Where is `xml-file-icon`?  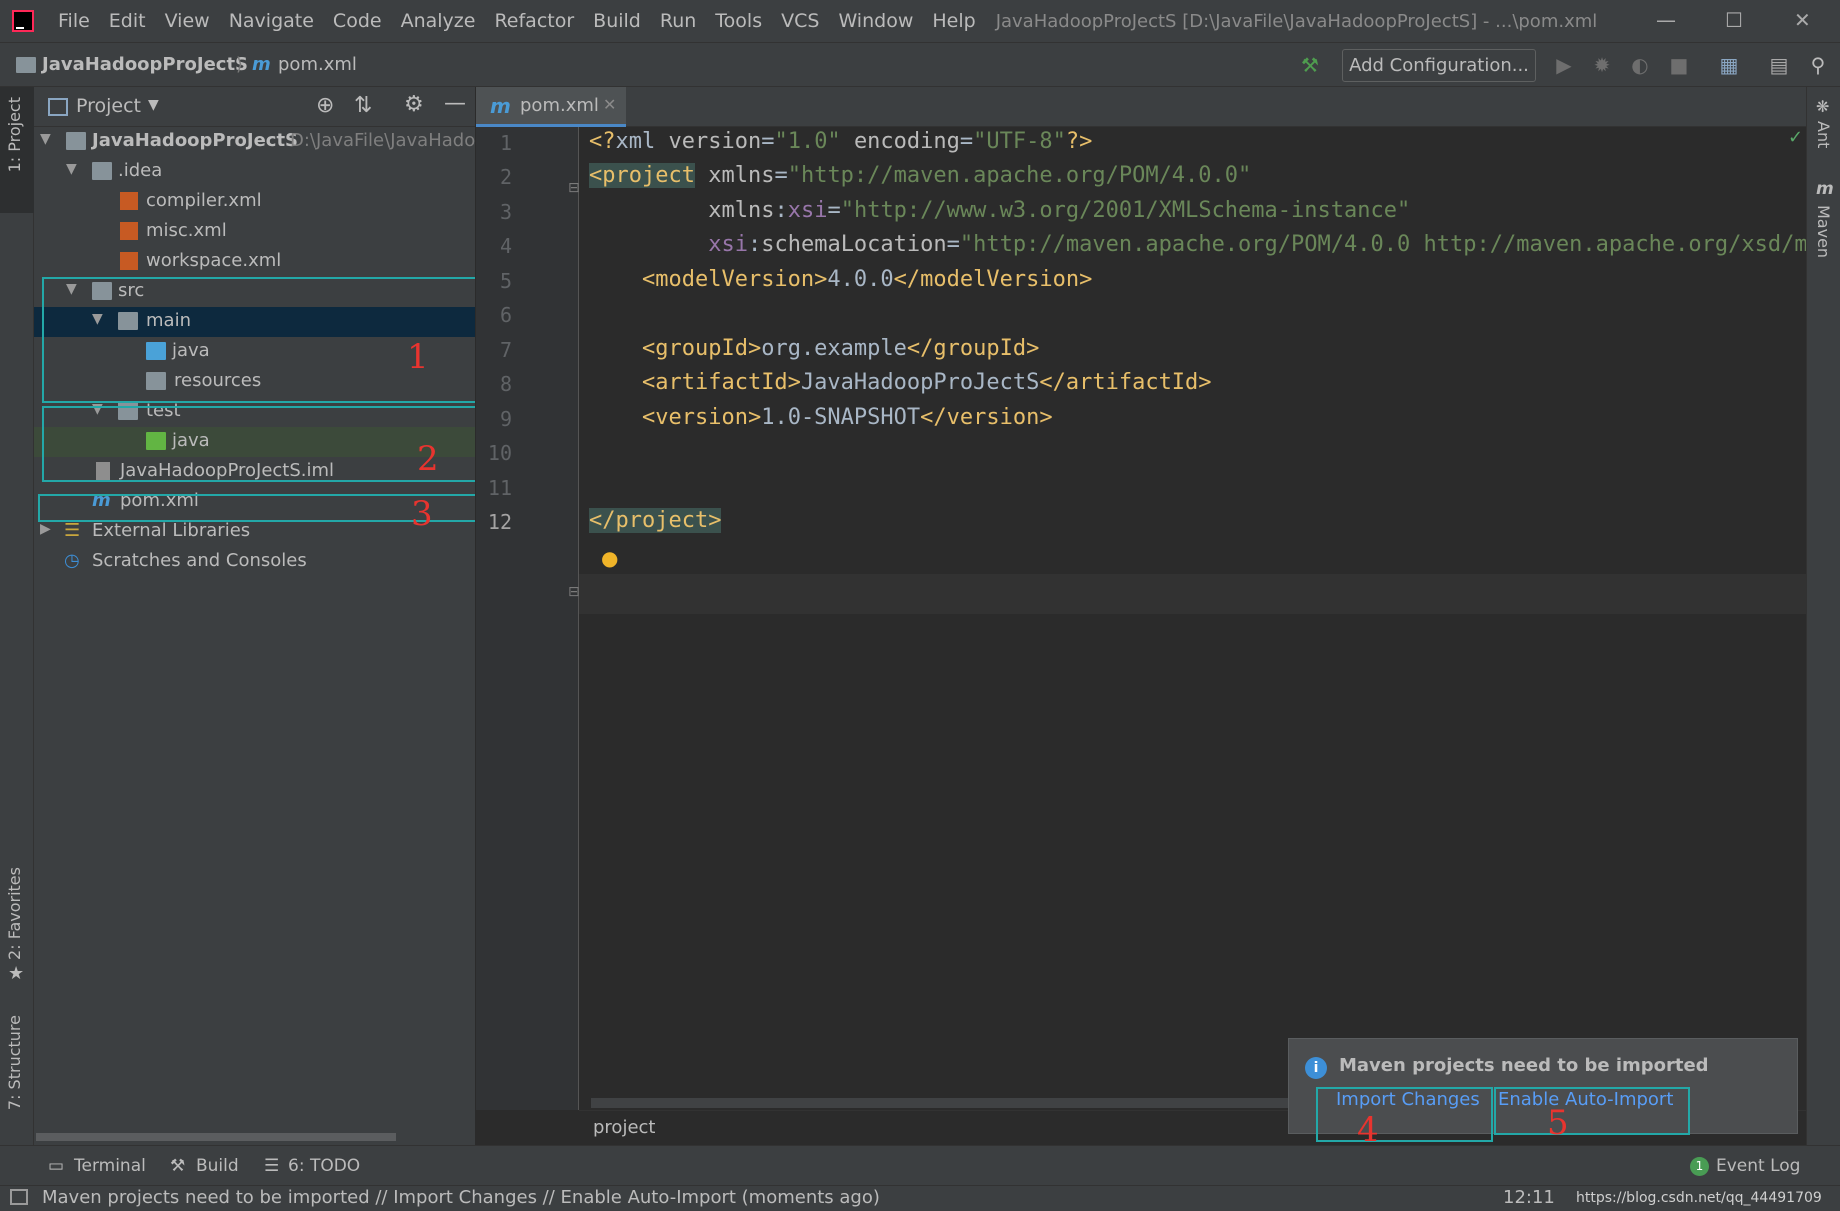
xml-file-icon is located at coordinates (129, 261).